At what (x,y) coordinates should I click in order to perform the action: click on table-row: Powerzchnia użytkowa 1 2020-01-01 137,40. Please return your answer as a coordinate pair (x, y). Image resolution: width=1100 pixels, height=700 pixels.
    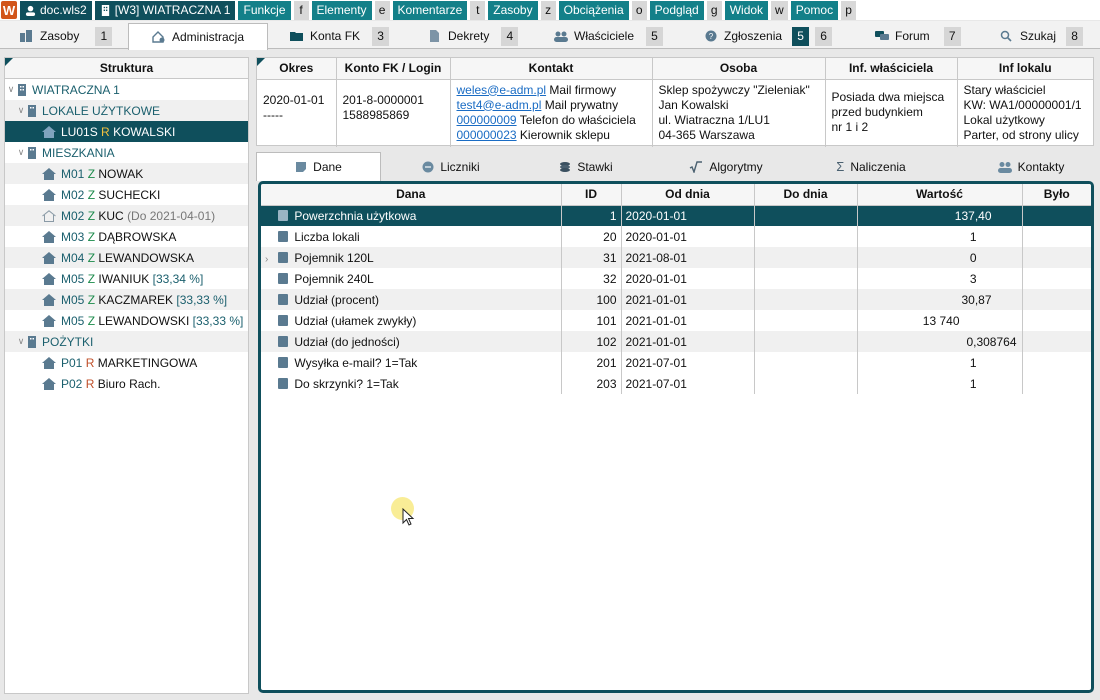
    Looking at the image, I should click on (676, 215).